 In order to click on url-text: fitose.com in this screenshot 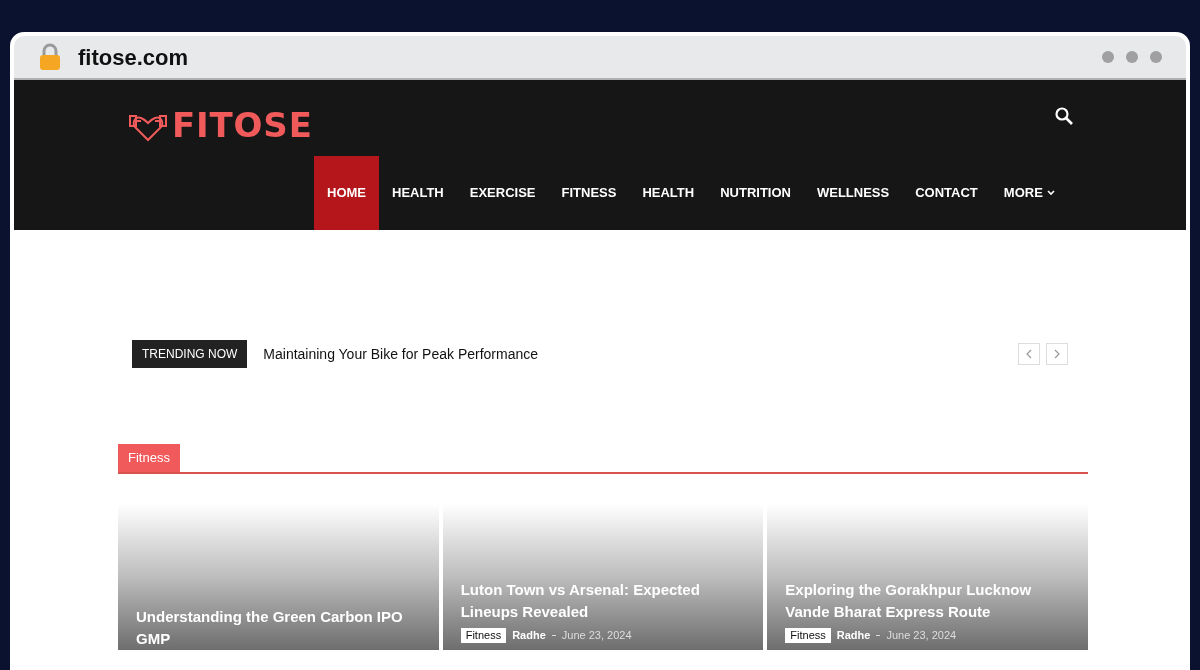, I will do `click(133, 57)`.